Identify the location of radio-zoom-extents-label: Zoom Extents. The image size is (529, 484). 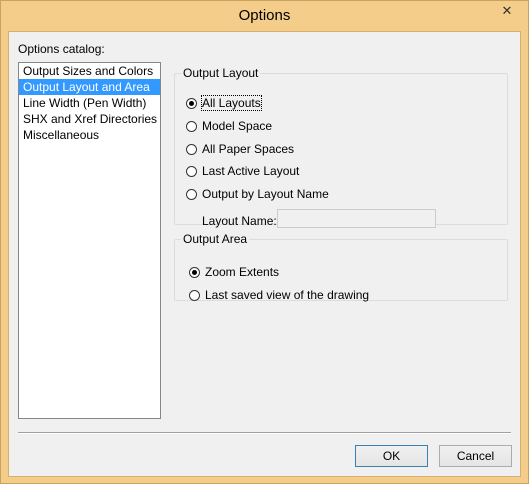
(242, 272).